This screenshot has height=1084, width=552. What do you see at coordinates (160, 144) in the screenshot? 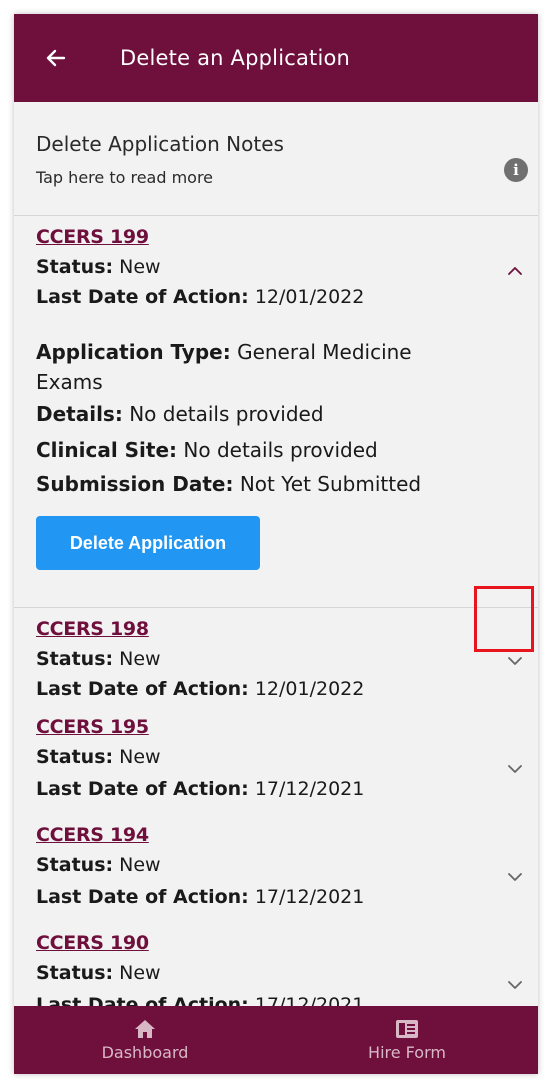
I see `notes-title: Delete Application Notes` at bounding box center [160, 144].